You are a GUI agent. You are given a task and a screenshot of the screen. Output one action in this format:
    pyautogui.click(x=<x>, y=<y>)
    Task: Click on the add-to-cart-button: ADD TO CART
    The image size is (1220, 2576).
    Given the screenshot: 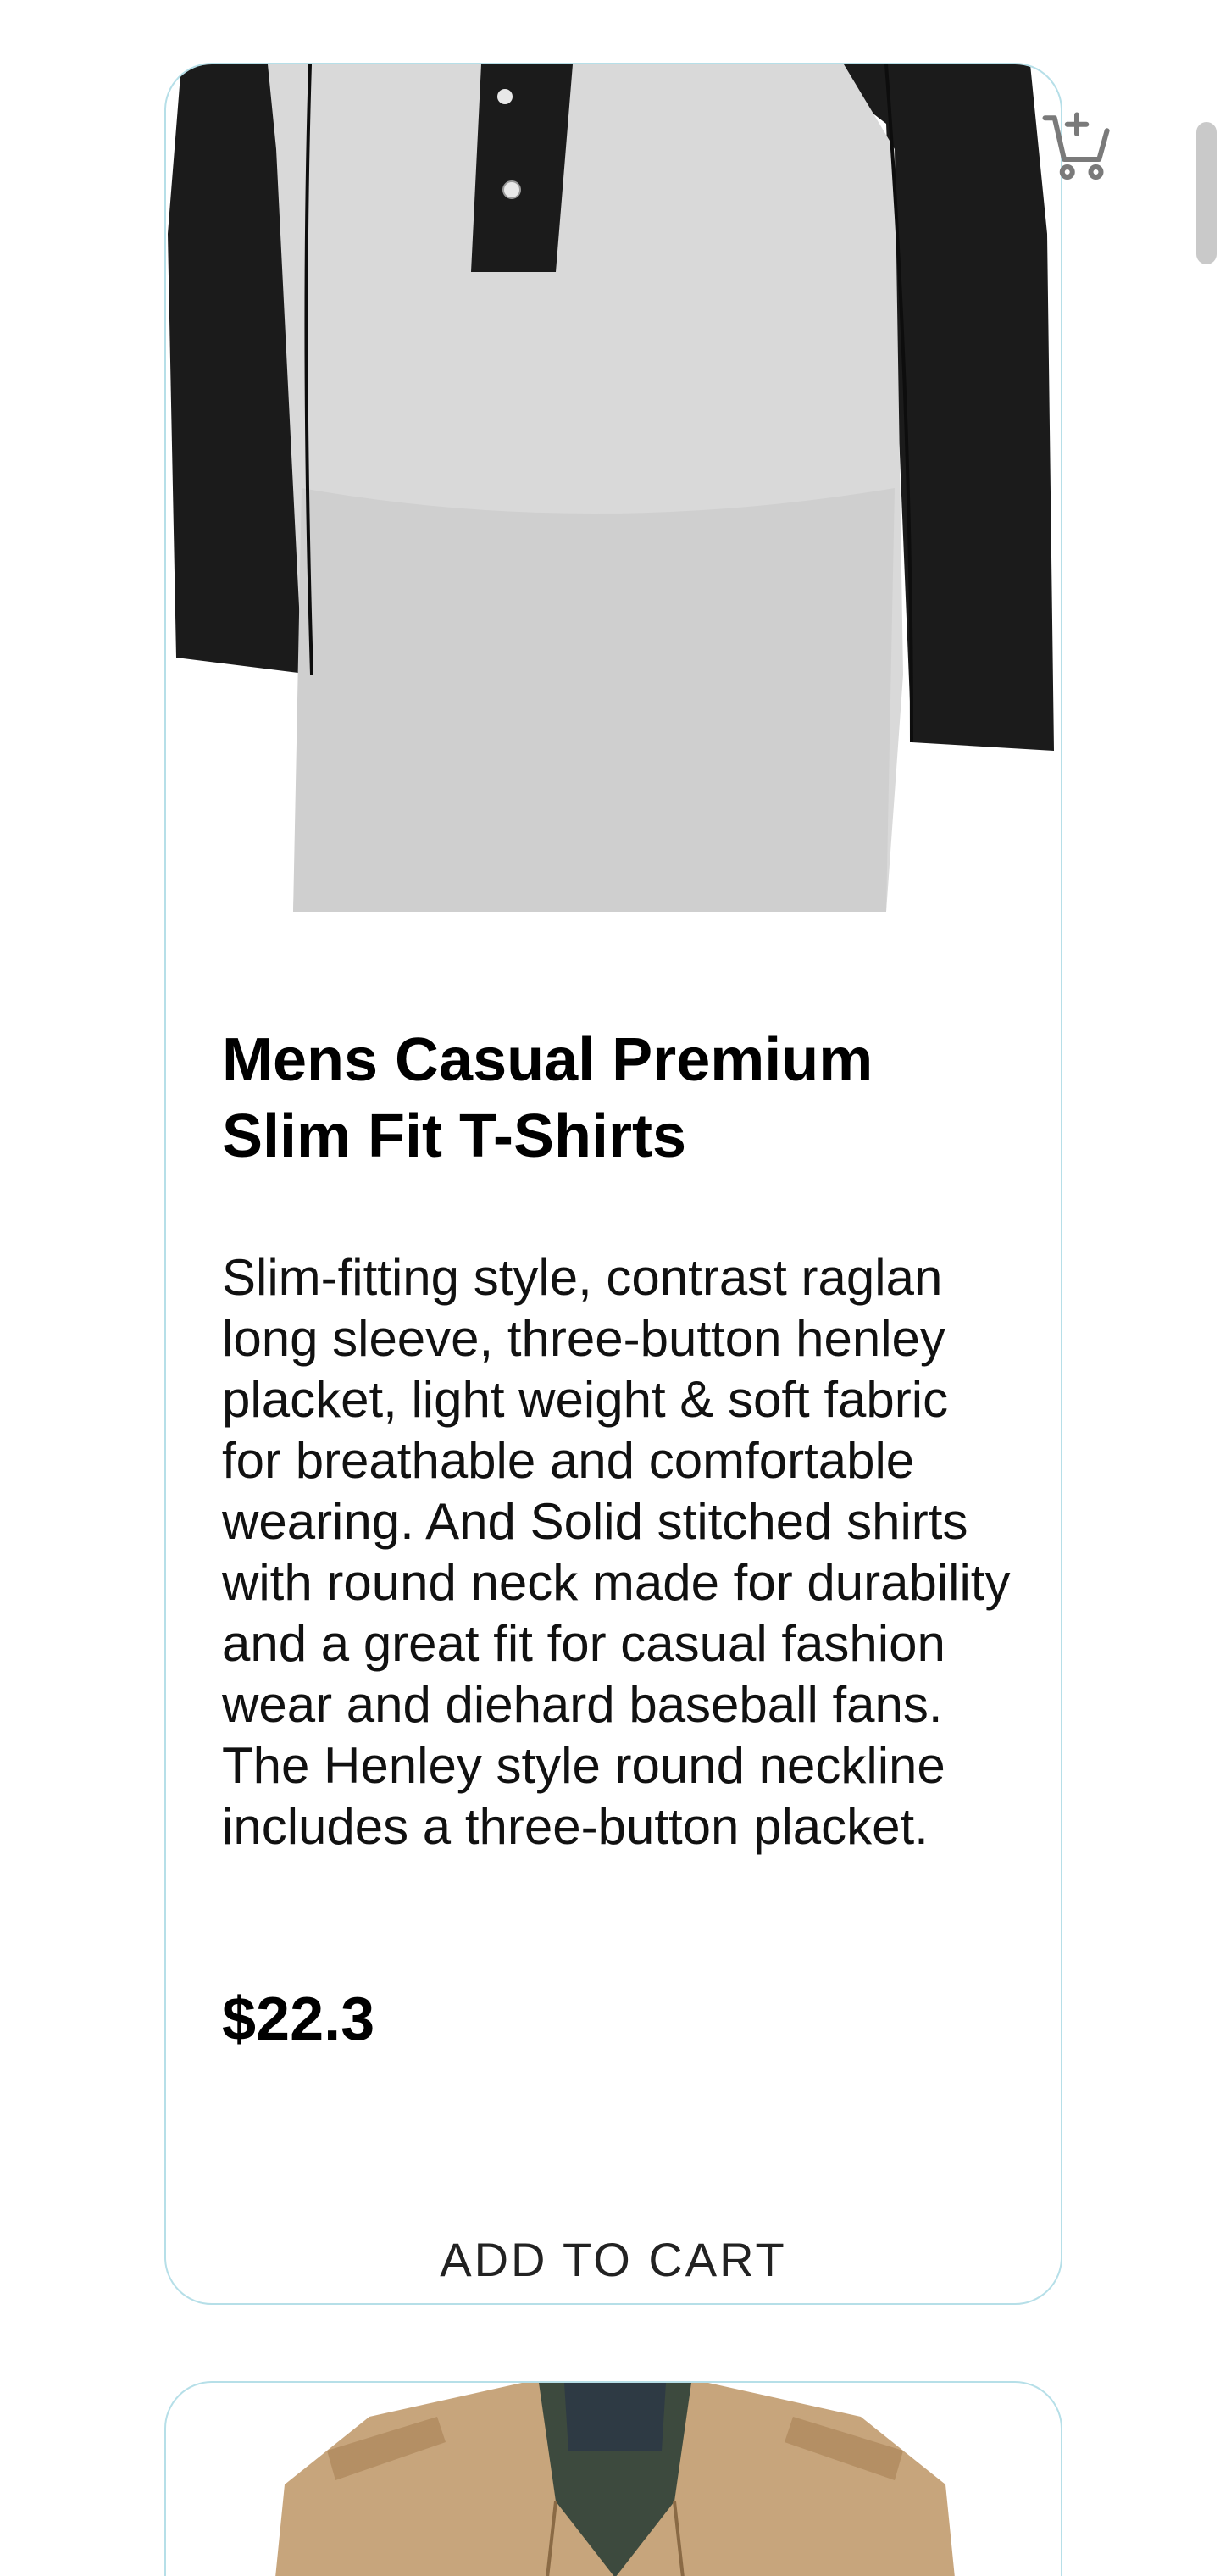 What is the action you would take?
    pyautogui.click(x=613, y=2259)
    